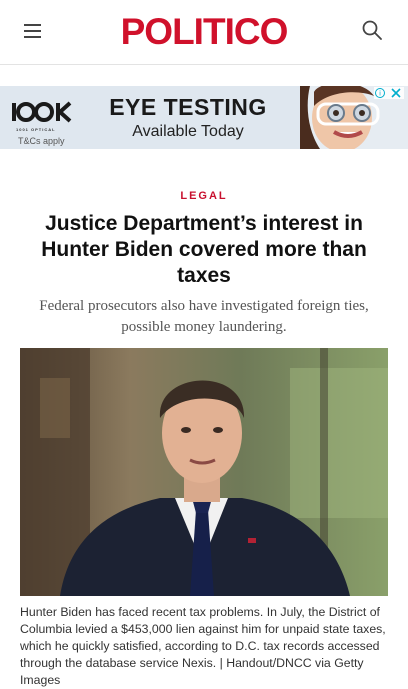  Describe the element at coordinates (188, 131) in the screenshot. I see `ad-subline: Available Today` at that location.